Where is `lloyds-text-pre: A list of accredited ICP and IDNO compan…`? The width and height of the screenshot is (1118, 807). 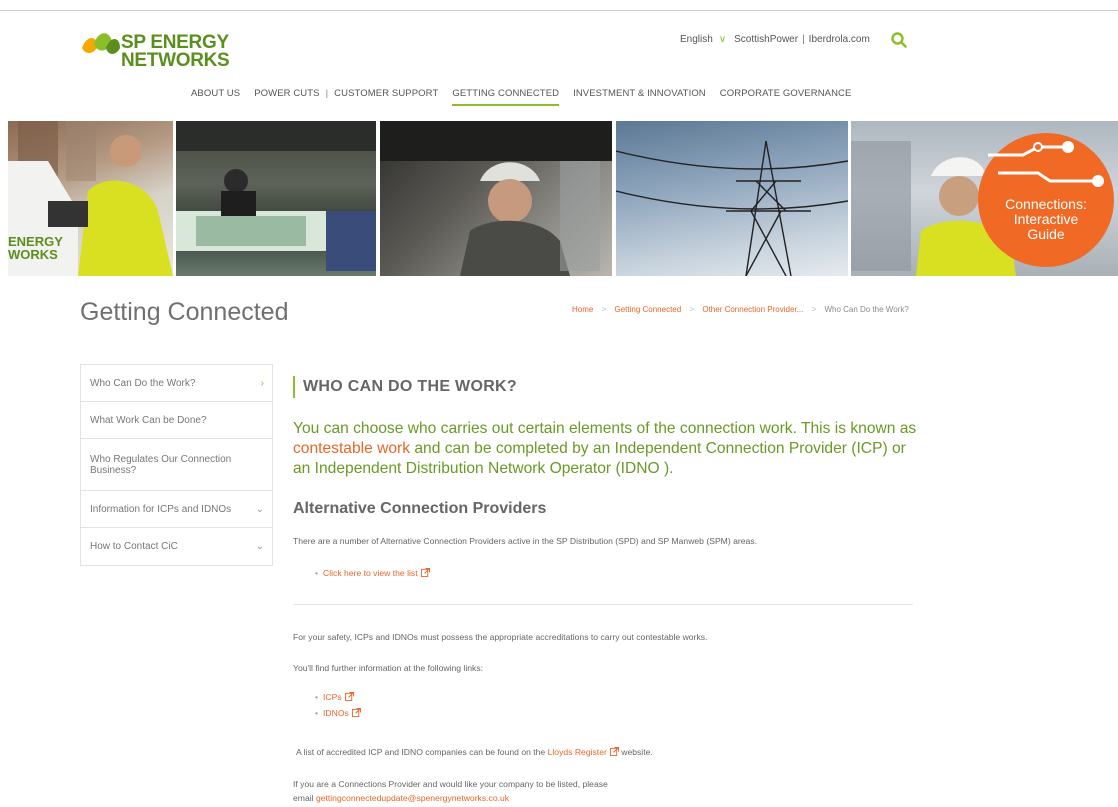 lloyds-text-pre: A list of accredited ICP and IDNO compan… is located at coordinates (421, 752).